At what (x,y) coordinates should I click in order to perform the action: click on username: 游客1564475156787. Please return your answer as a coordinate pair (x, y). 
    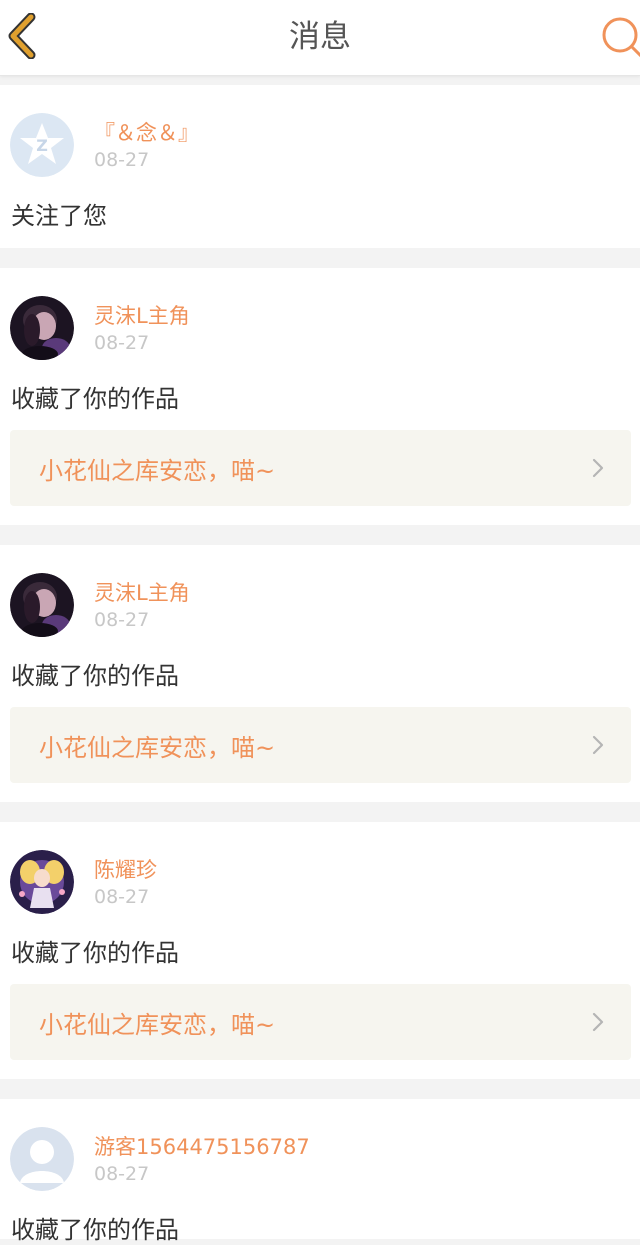
    Looking at the image, I should click on (202, 1146).